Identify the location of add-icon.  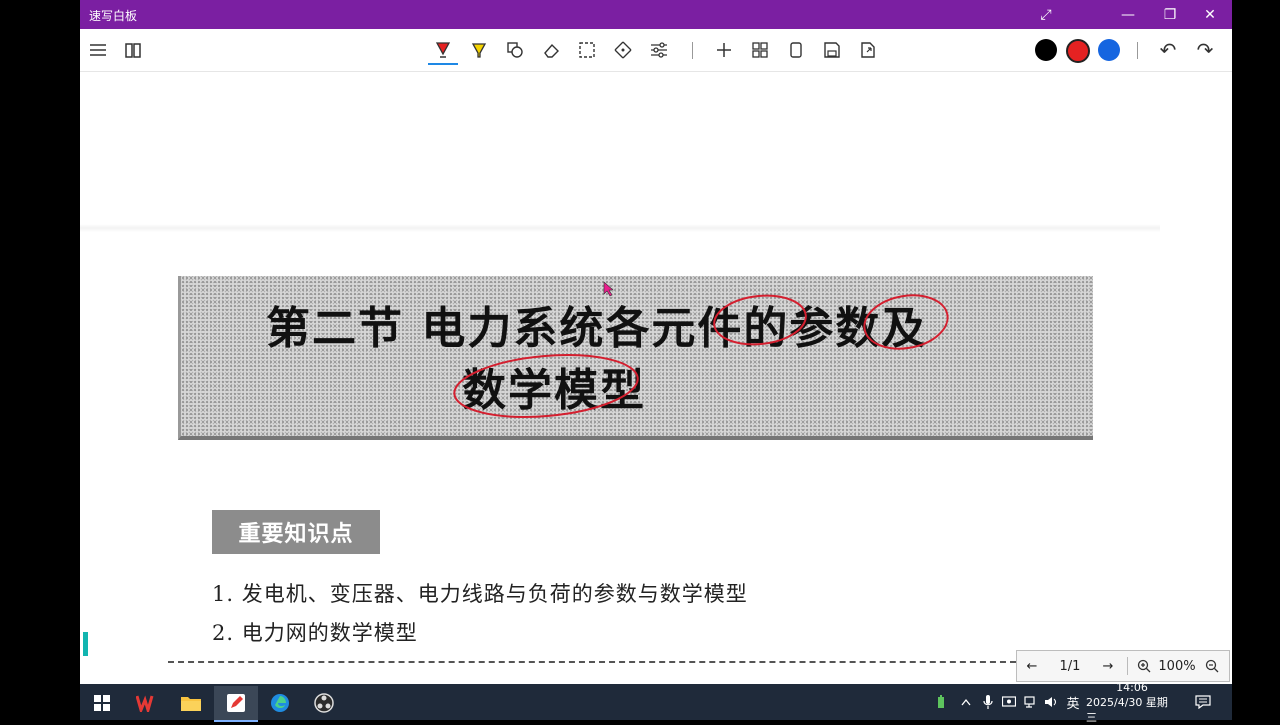
(724, 50).